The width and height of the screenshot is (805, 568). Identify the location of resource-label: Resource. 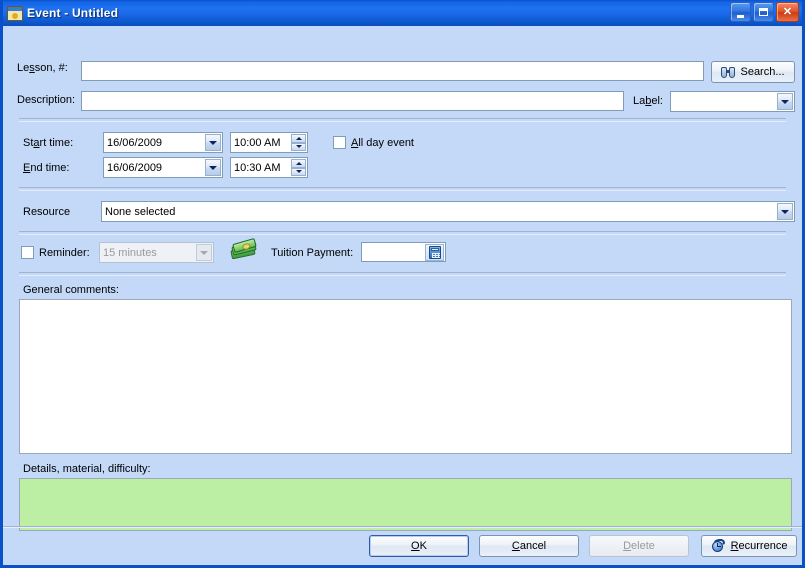
(47, 212).